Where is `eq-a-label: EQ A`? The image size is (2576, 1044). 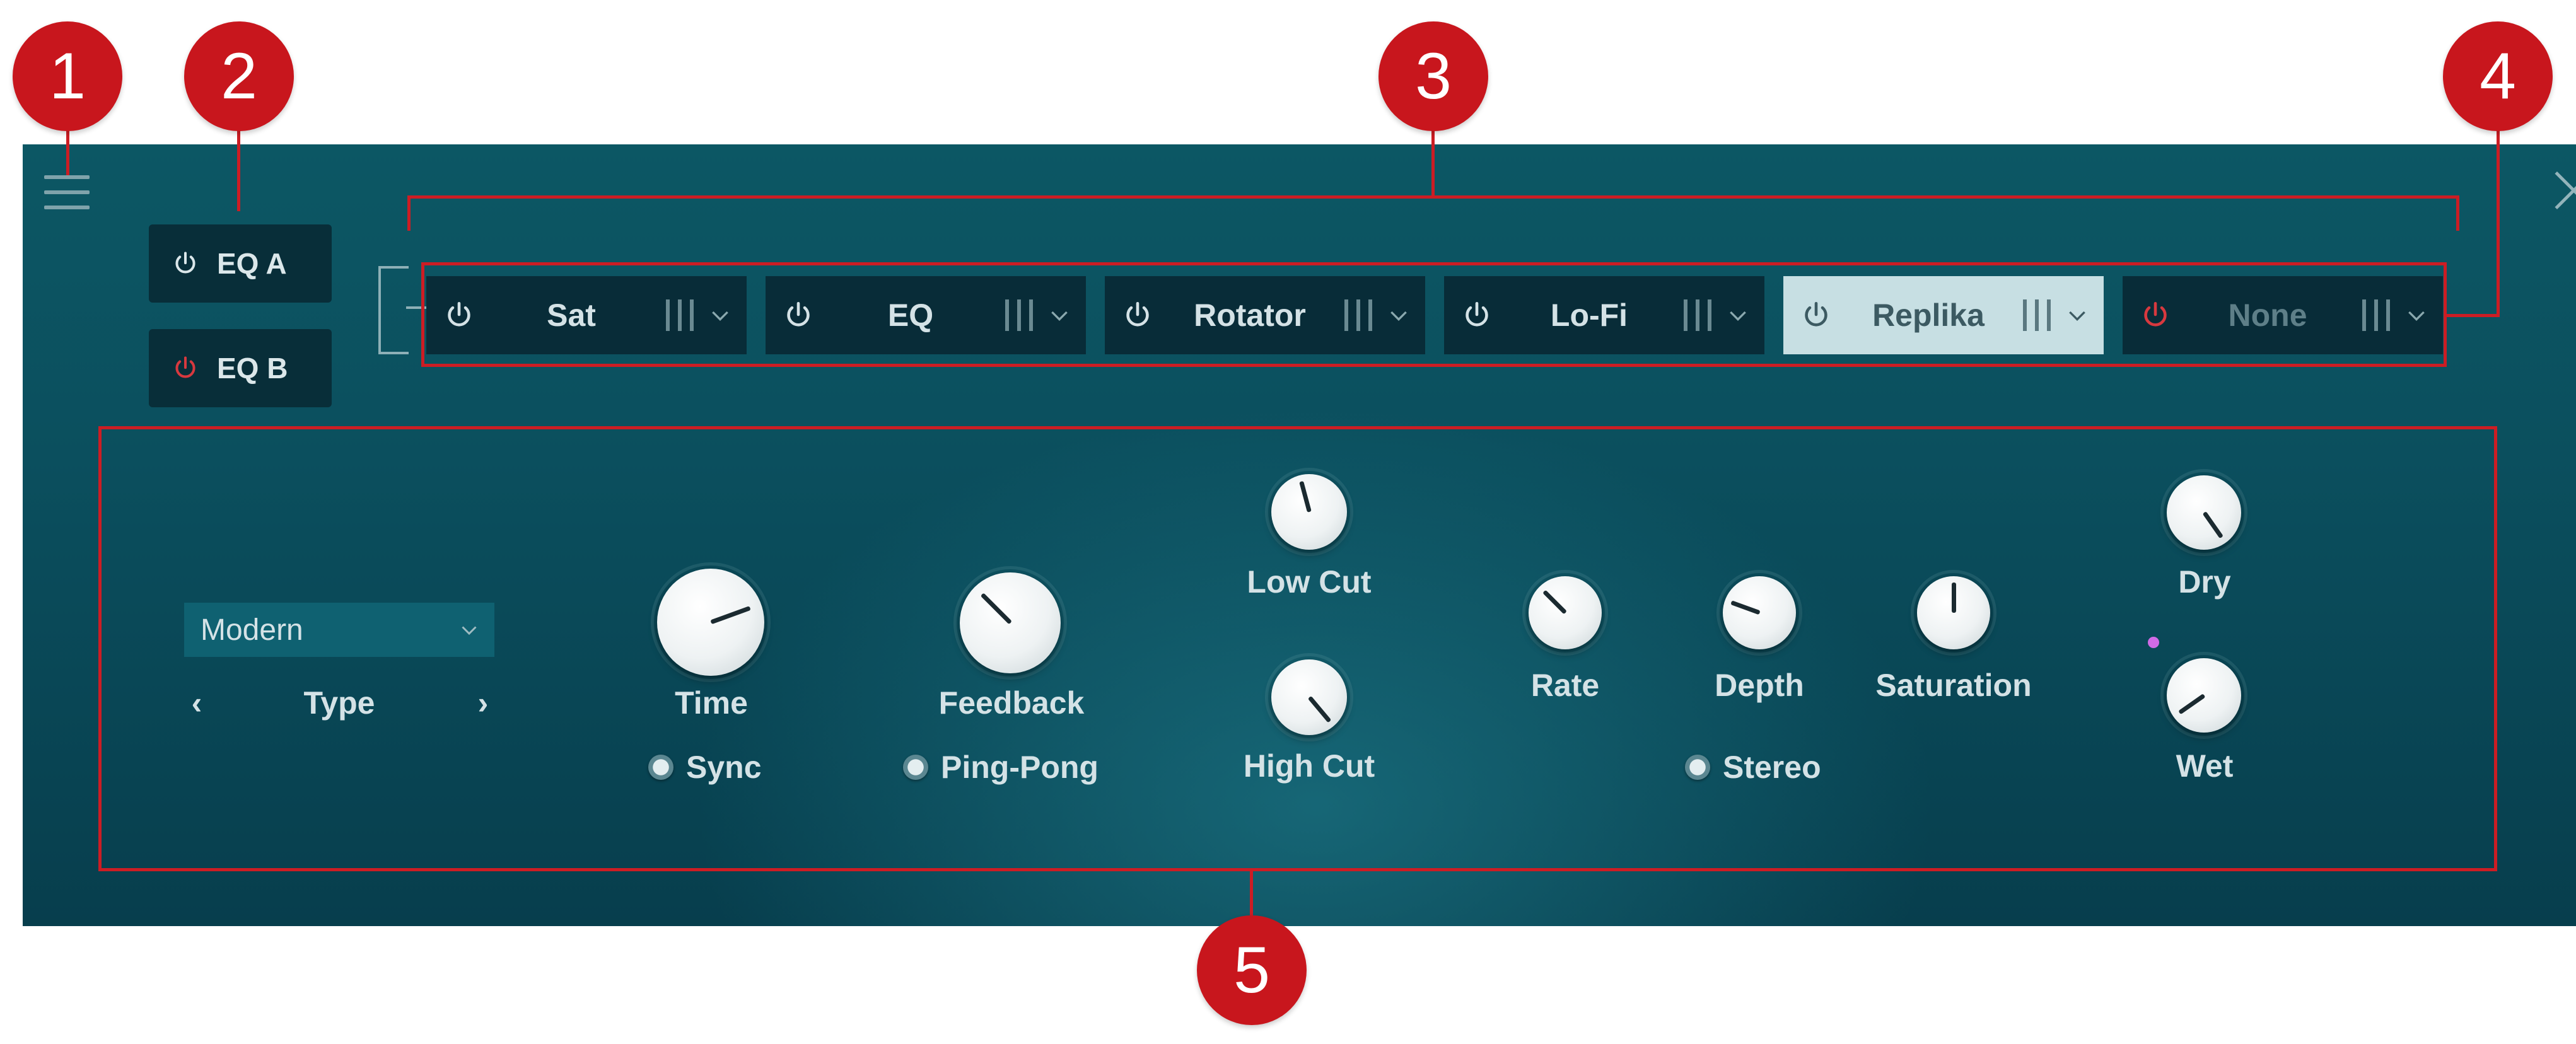 eq-a-label: EQ A is located at coordinates (252, 263).